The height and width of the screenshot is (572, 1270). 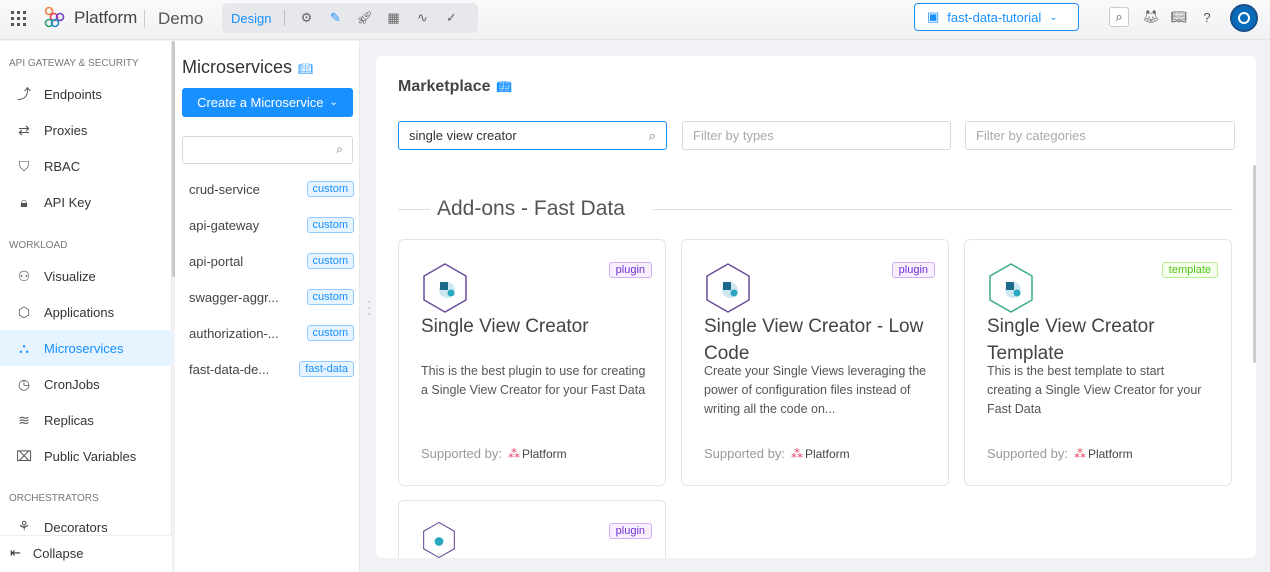 I want to click on filter-categories-select: Filter by categories, so click(x=1100, y=135).